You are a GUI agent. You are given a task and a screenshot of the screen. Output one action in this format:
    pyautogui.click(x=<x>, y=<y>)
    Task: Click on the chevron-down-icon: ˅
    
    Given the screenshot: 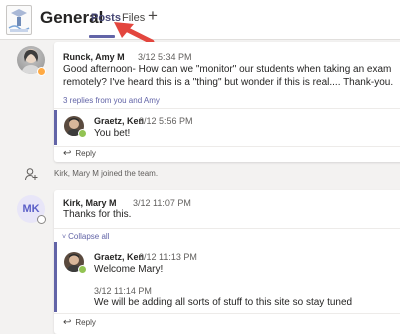 What is the action you would take?
    pyautogui.click(x=64, y=237)
    